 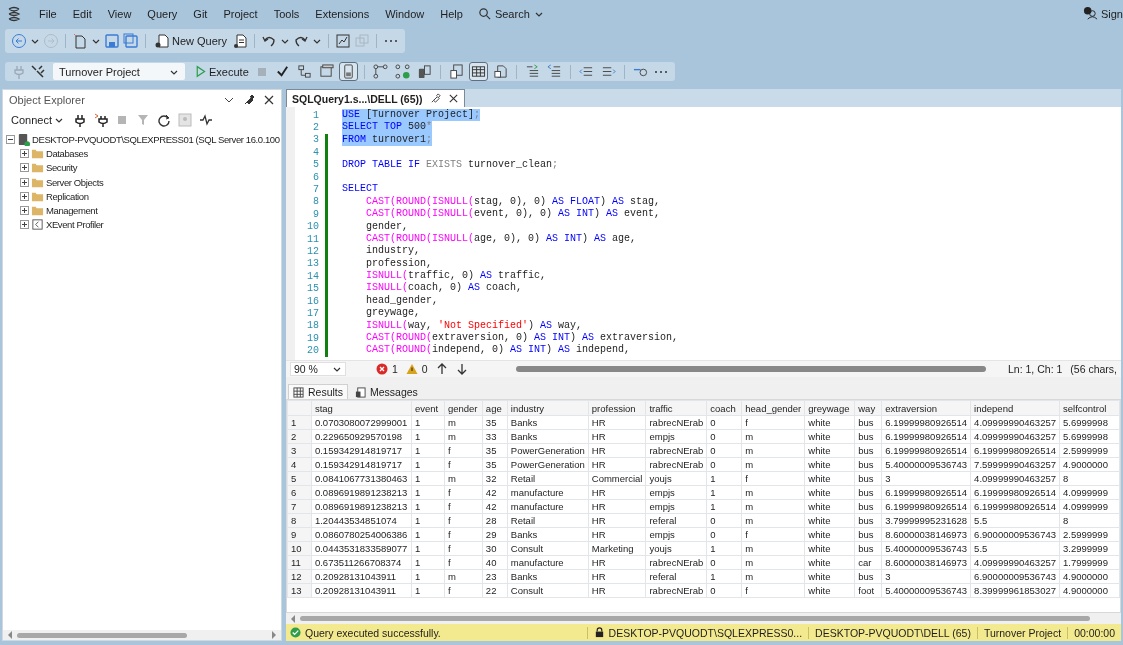 I want to click on error-count: 1, so click(x=386, y=369).